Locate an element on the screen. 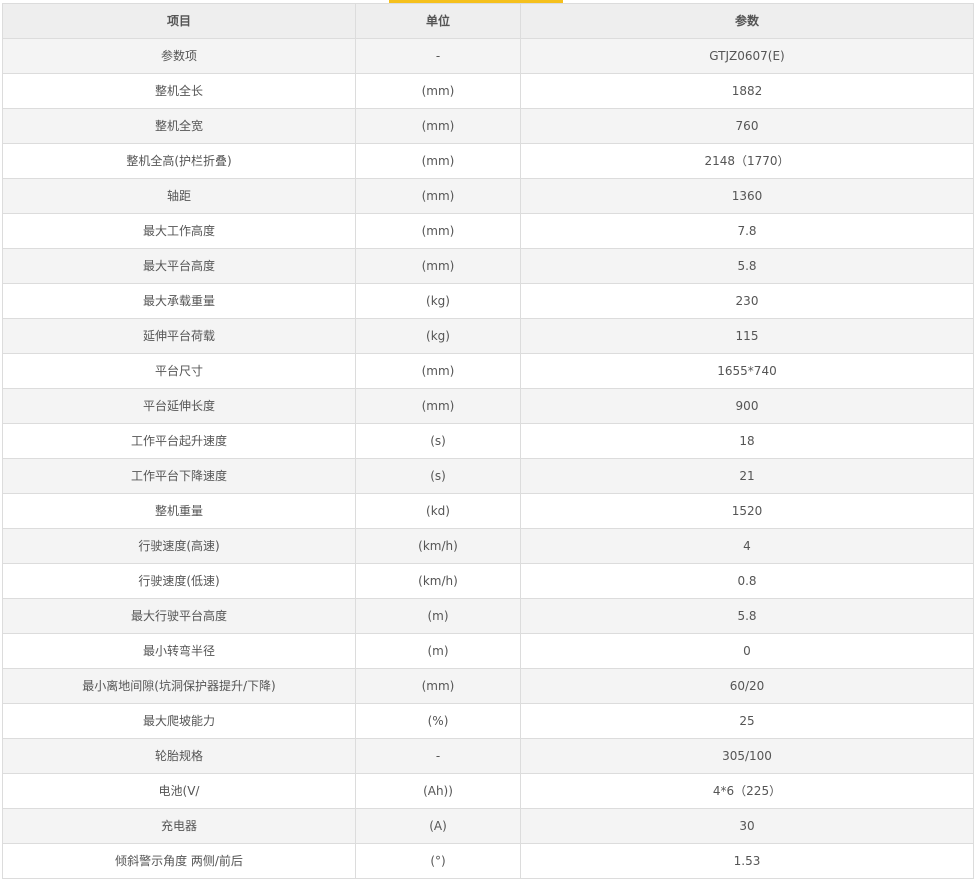 The image size is (974, 887). table-row: 轮胎规格 -305/100 is located at coordinates (488, 756).